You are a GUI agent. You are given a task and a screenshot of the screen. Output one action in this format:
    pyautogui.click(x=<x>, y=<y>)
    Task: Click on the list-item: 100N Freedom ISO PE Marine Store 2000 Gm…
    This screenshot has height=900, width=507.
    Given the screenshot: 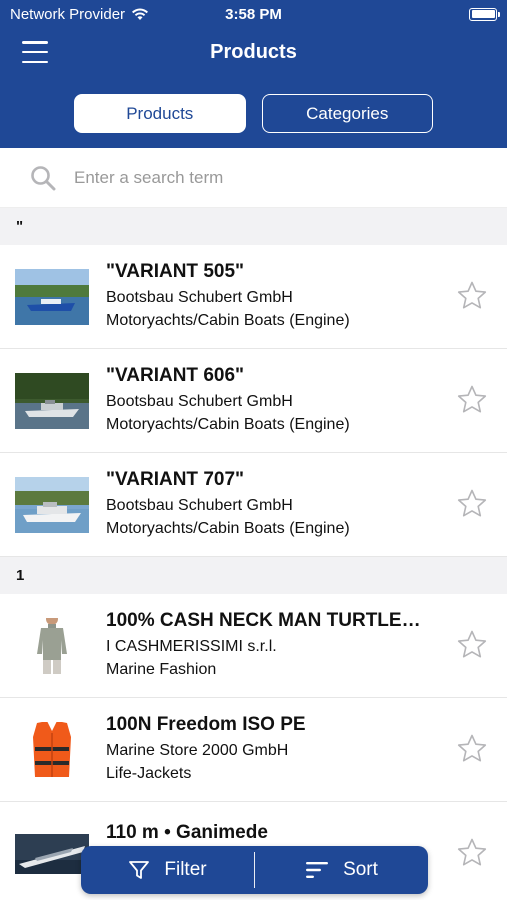 What is the action you would take?
    pyautogui.click(x=253, y=750)
    